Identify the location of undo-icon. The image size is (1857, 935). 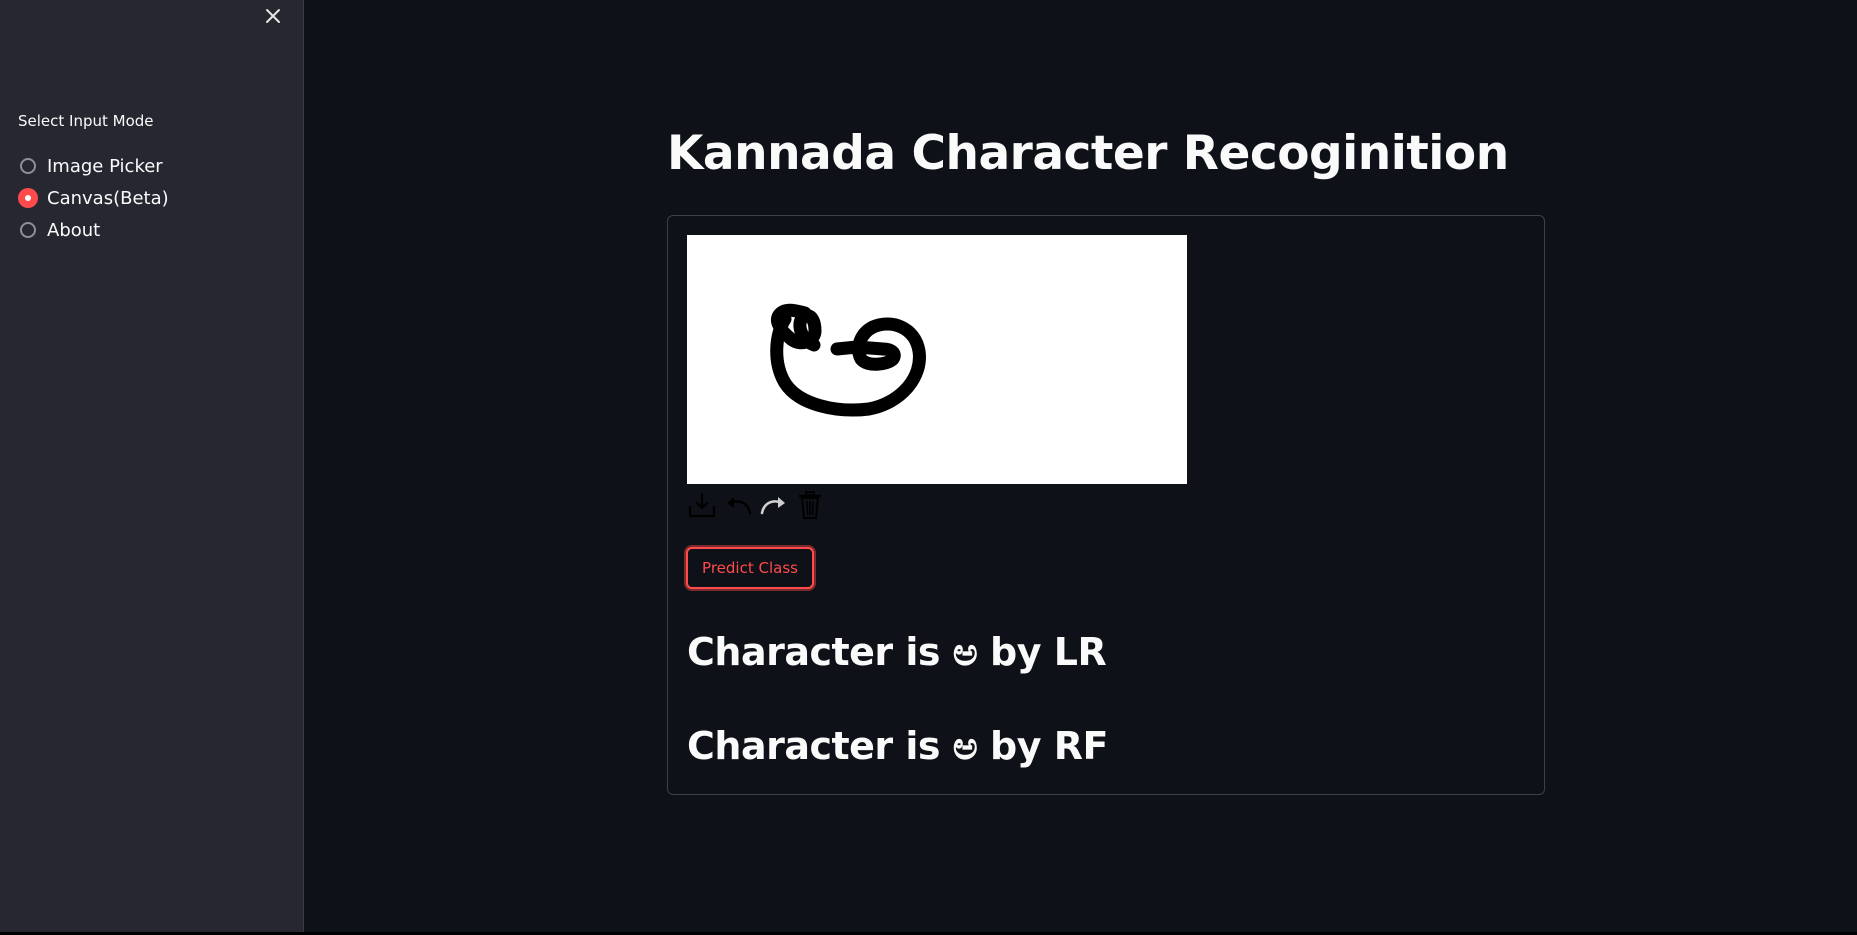
(738, 505).